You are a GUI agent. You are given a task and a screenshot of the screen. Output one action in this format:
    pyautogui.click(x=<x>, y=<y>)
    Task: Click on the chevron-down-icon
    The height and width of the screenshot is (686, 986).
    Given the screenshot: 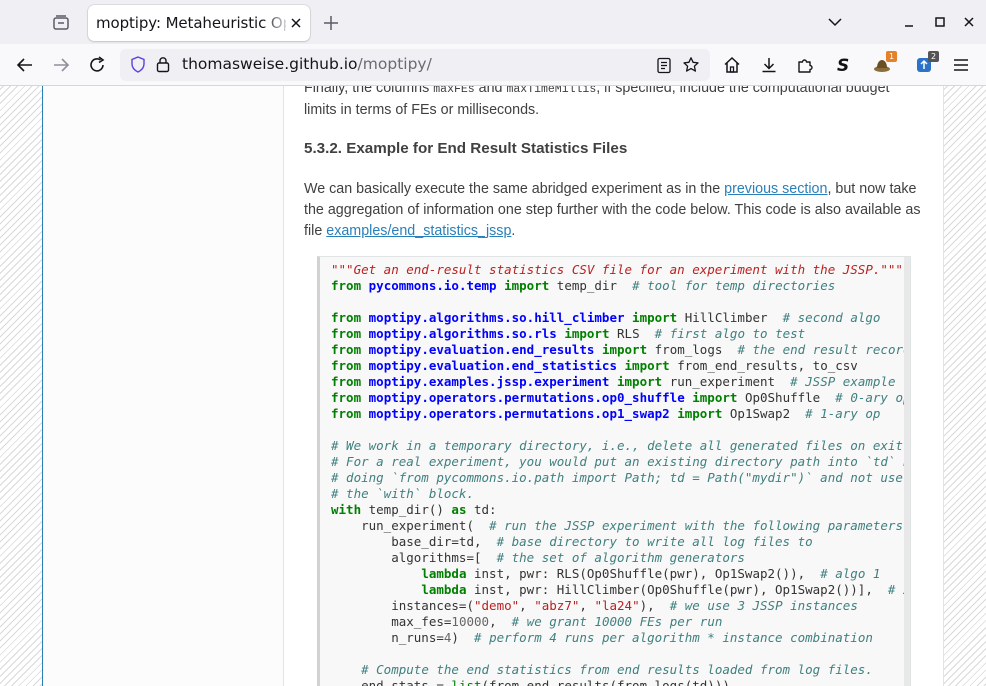 What is the action you would take?
    pyautogui.click(x=835, y=22)
    